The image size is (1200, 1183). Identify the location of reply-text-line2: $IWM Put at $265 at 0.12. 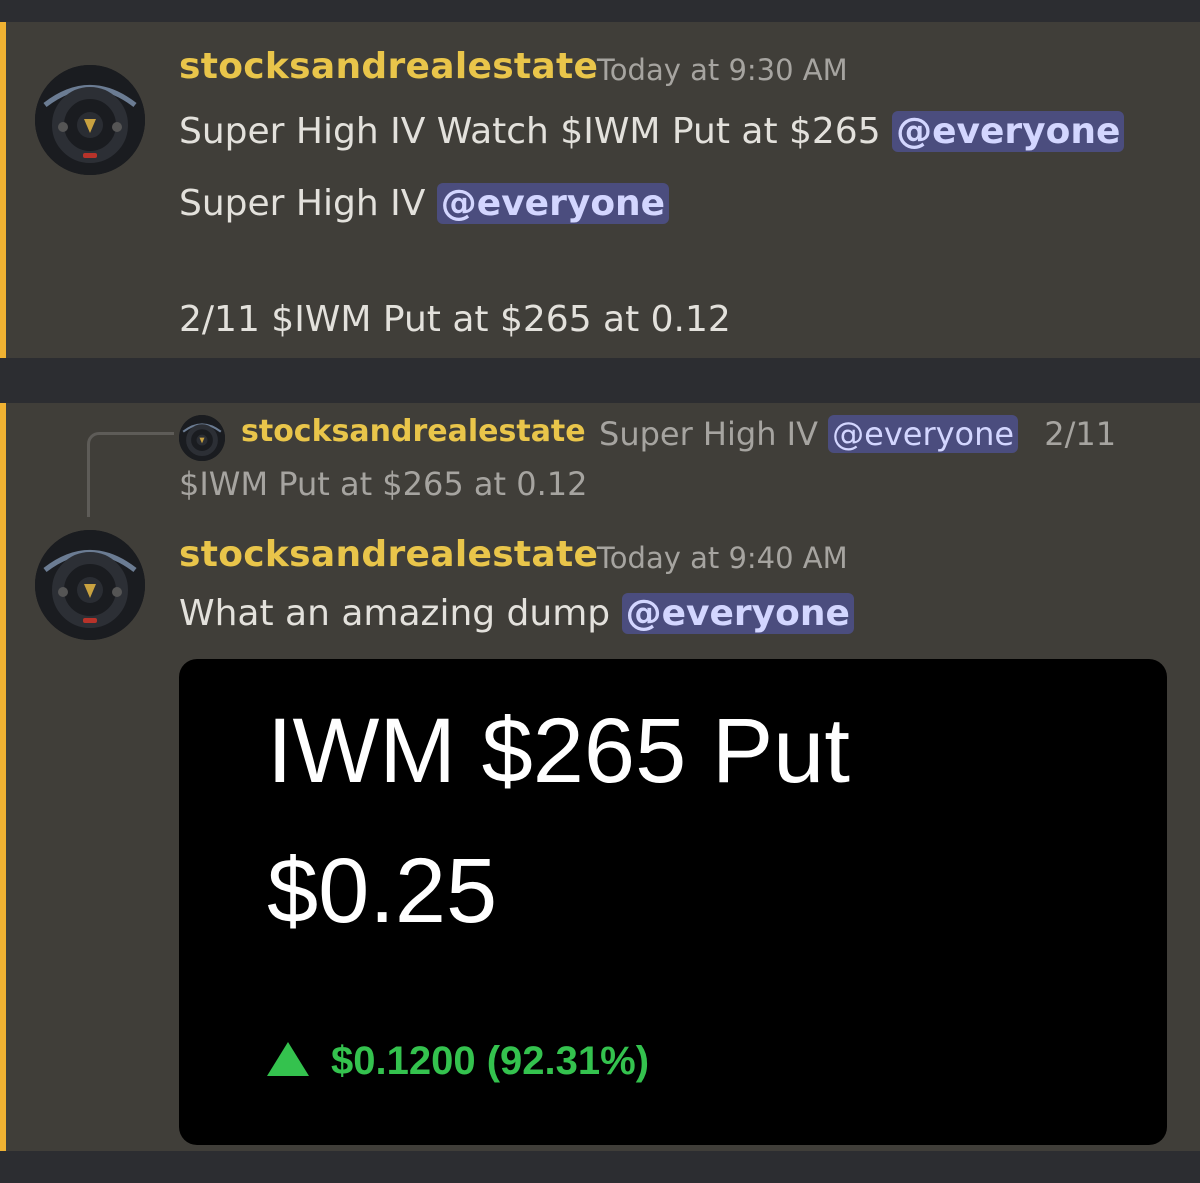
(383, 484).